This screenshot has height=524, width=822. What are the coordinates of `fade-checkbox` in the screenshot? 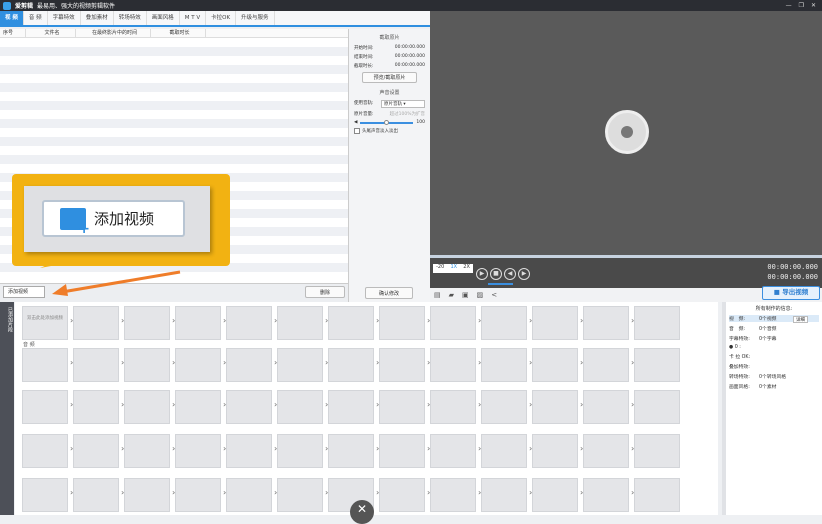 It's located at (357, 131).